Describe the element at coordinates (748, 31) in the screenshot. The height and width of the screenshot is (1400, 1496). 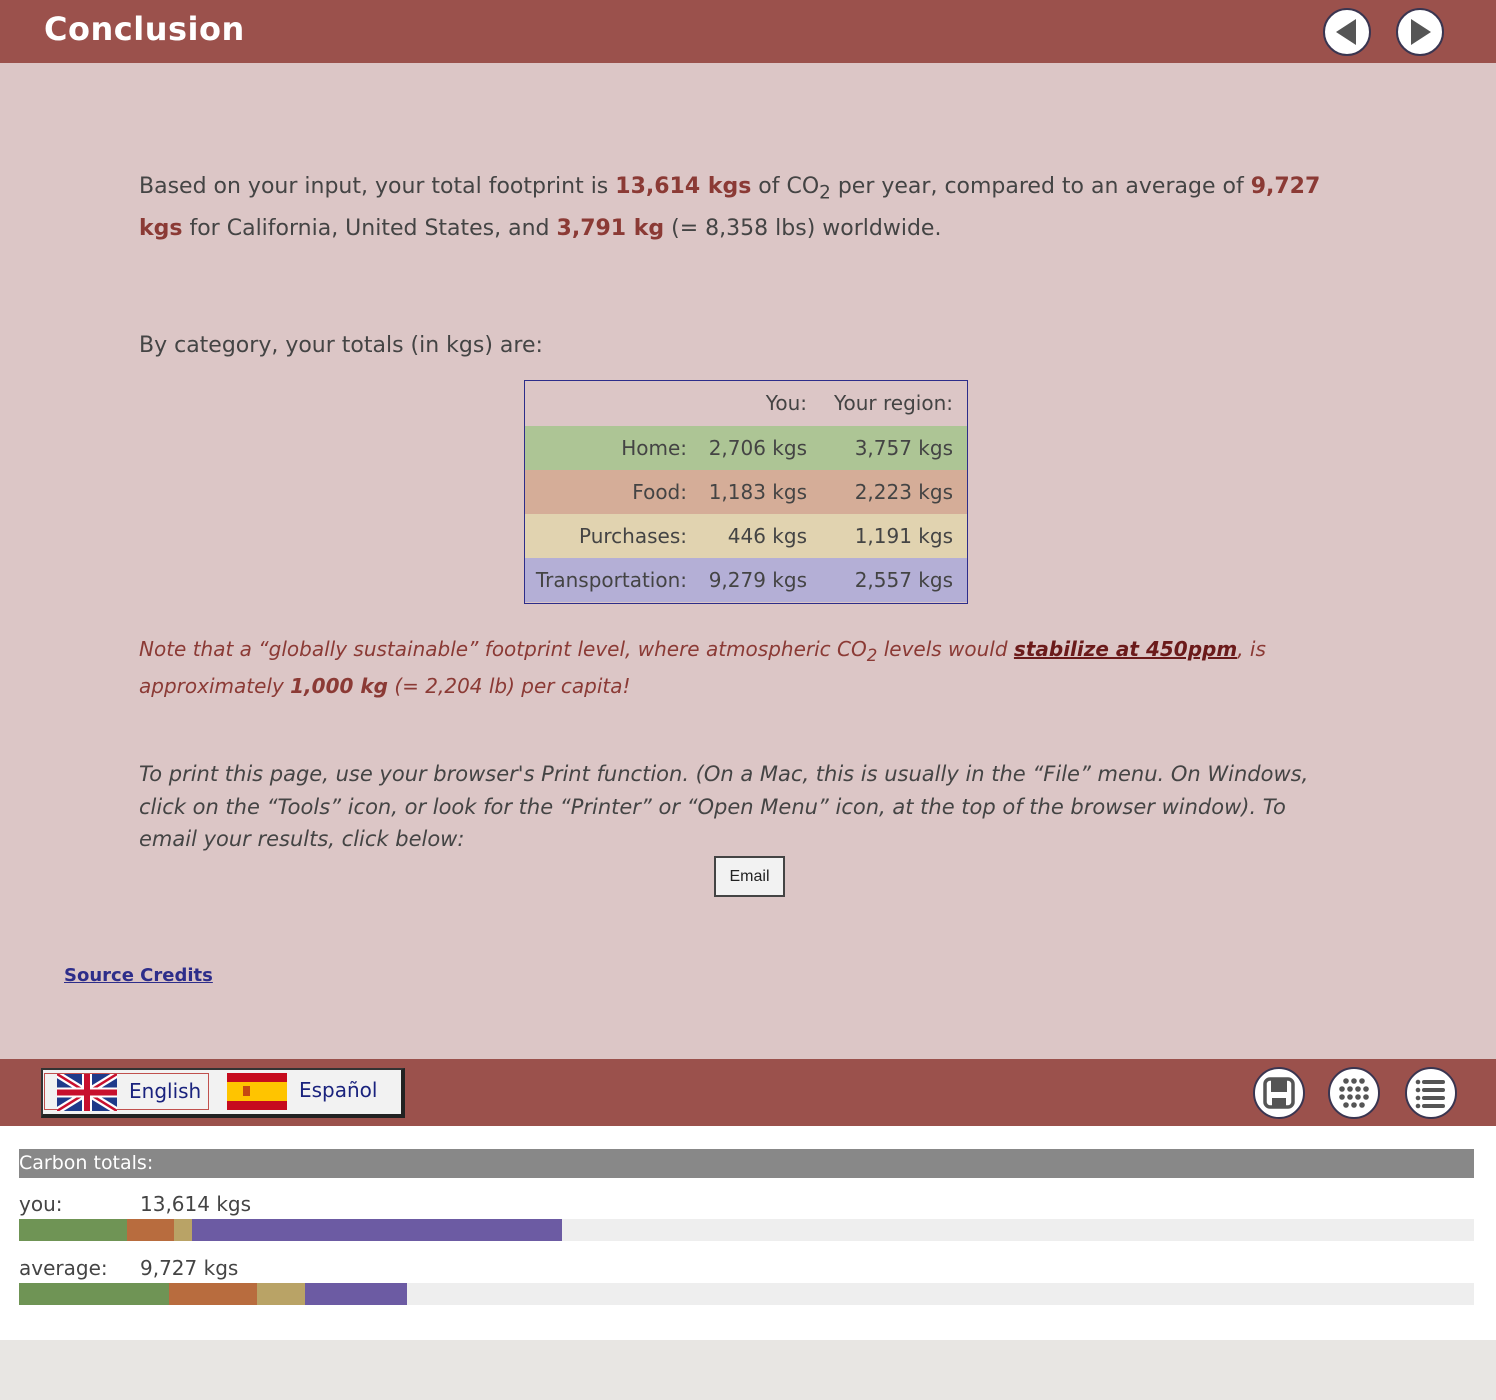
I see `top-bar: Conclusion` at that location.